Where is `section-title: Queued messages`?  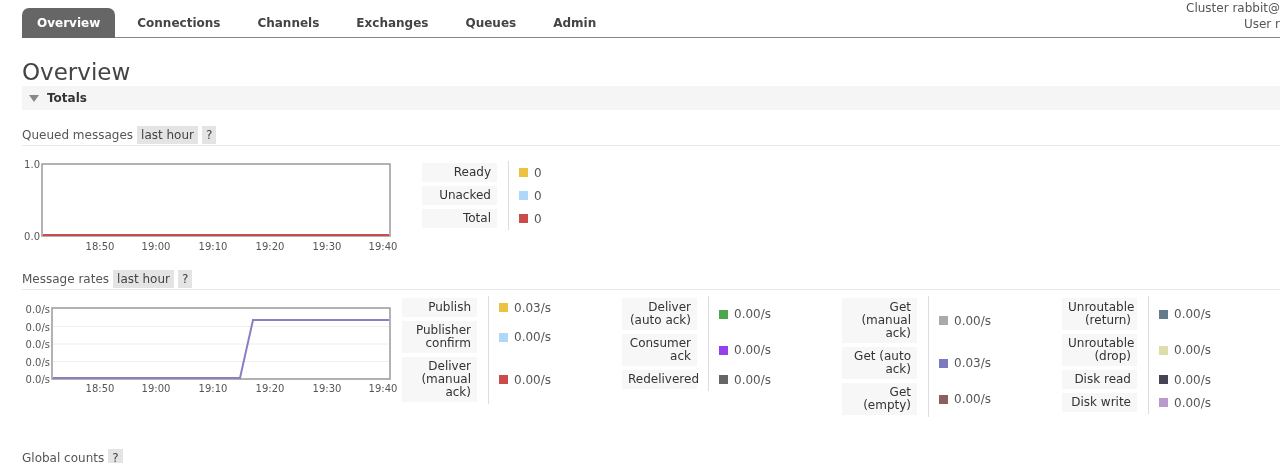 section-title: Queued messages is located at coordinates (78, 135).